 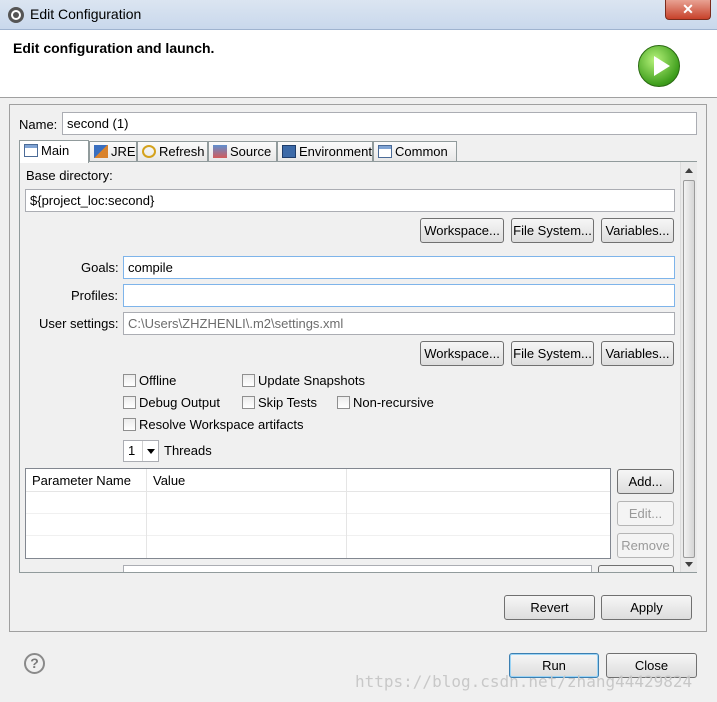 What do you see at coordinates (158, 380) in the screenshot?
I see `offline-label: Offline` at bounding box center [158, 380].